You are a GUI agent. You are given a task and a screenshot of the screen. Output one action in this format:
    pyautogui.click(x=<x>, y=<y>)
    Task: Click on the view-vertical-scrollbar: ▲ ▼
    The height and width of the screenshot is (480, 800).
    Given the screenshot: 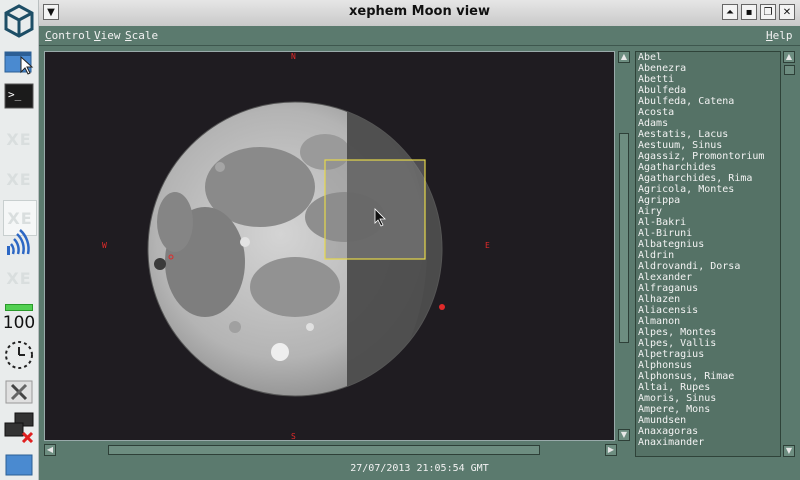 What is the action you would take?
    pyautogui.click(x=624, y=246)
    